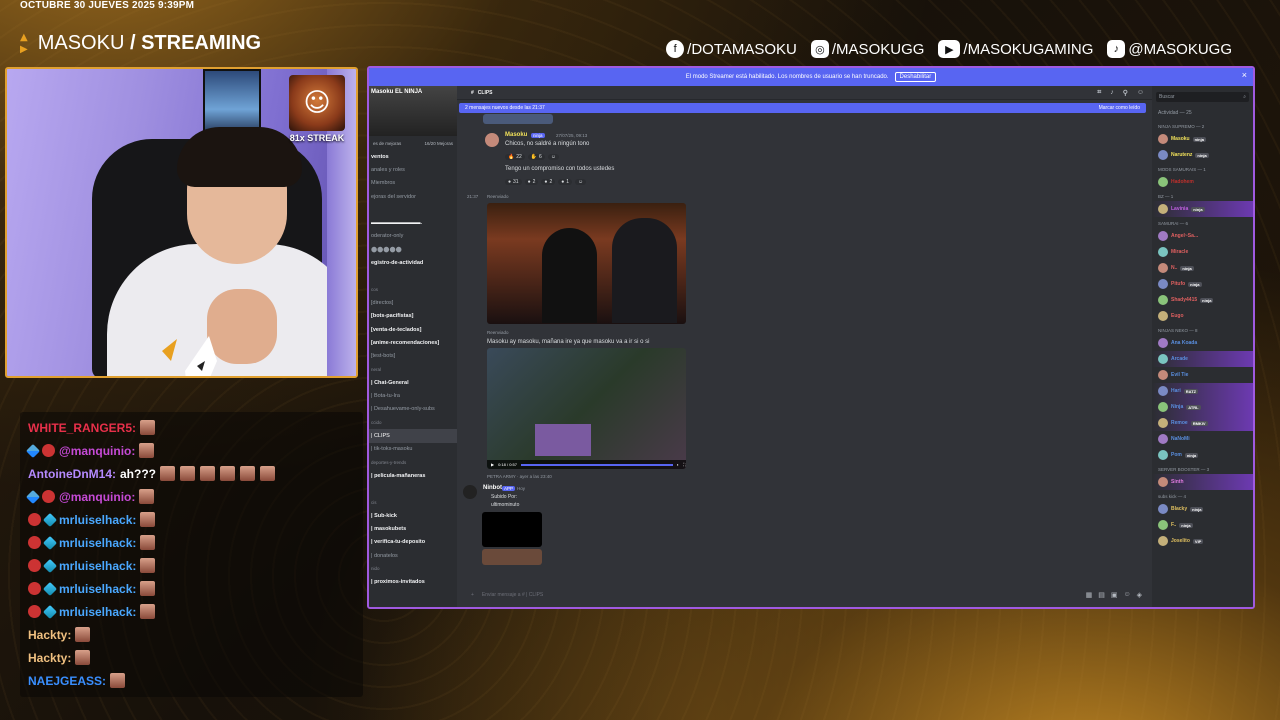 The image size is (1280, 720). I want to click on member-item: Ana Koada, so click(1202, 343).